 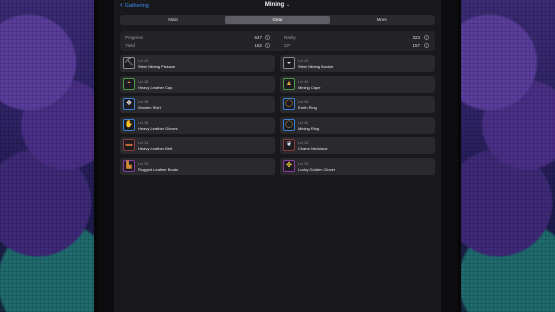 What do you see at coordinates (290, 37) in the screenshot?
I see `stat-label: Rarity` at bounding box center [290, 37].